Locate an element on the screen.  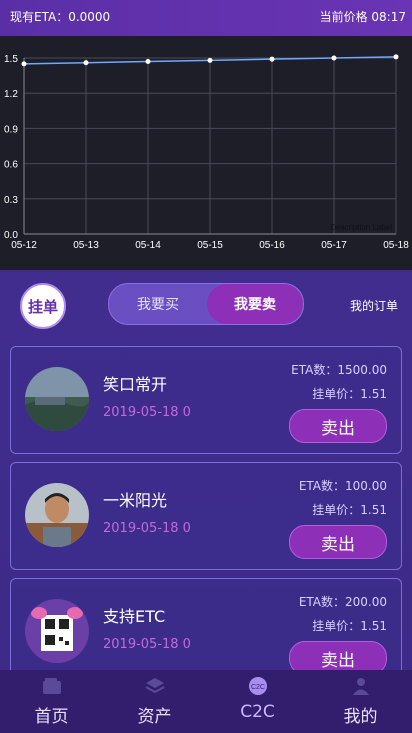
x-tick-label: 05-16 is located at coordinates (272, 245).